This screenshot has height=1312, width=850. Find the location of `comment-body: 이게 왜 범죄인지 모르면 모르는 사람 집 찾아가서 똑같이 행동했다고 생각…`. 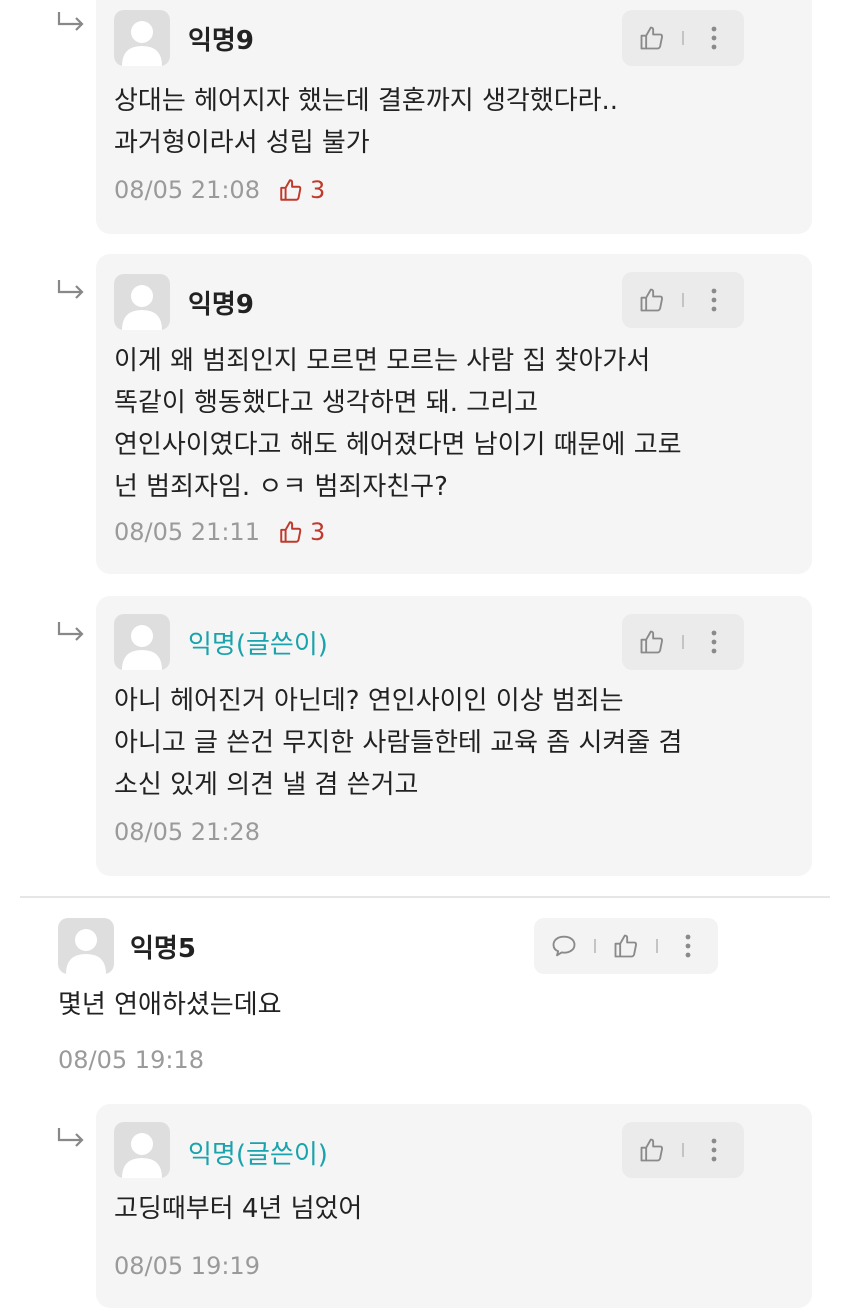

comment-body: 이게 왜 범죄인지 모르면 모르는 사람 집 찾아가서 똑같이 행동했다고 생각… is located at coordinates (398, 424).